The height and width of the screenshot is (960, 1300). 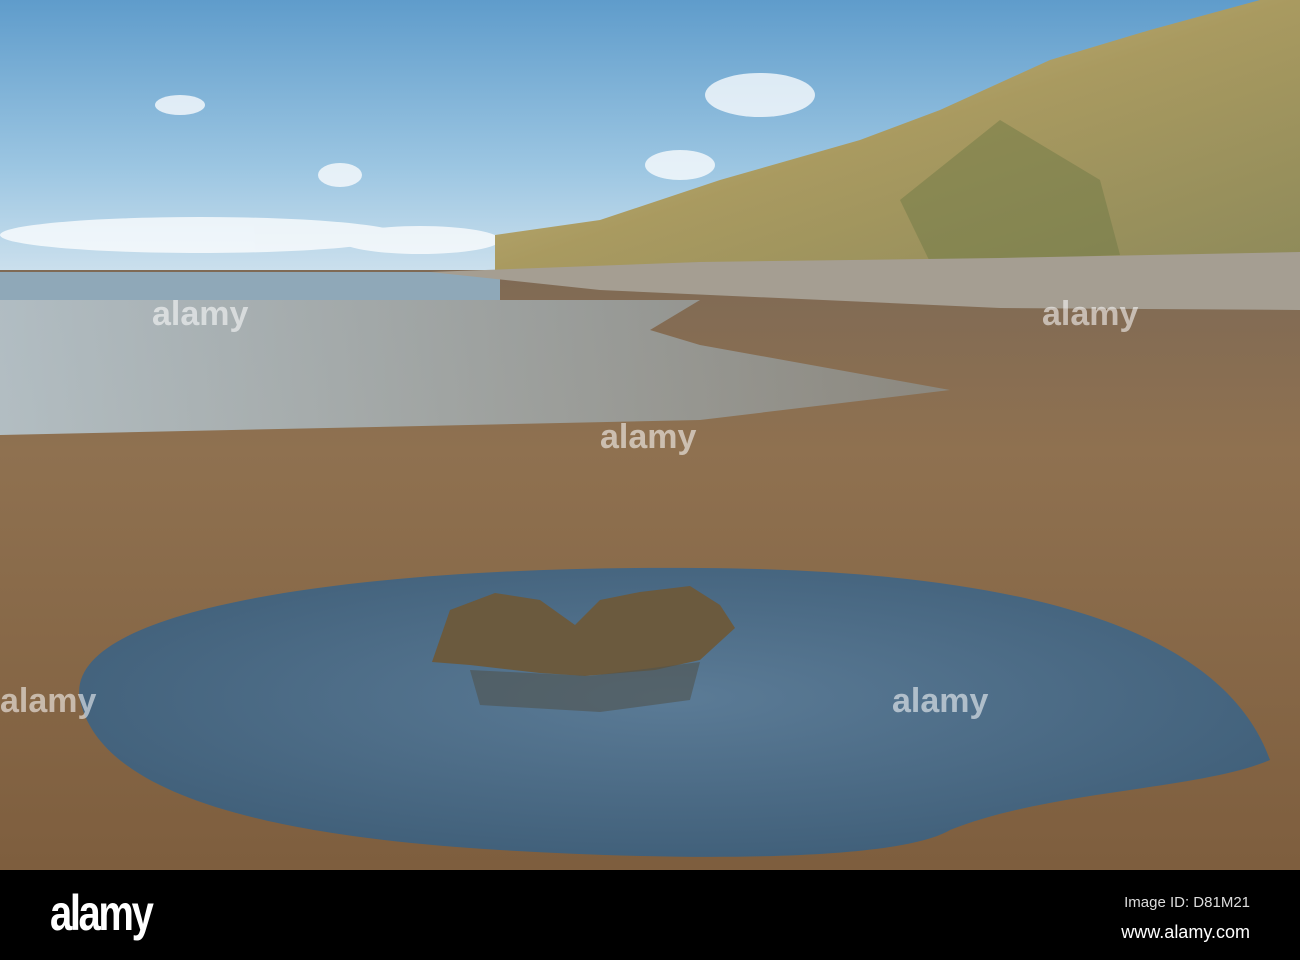 What do you see at coordinates (1185, 932) in the screenshot?
I see `website-url: www.alamy.com` at bounding box center [1185, 932].